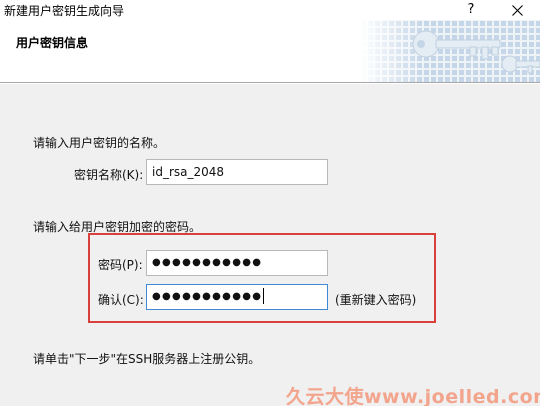 The height and width of the screenshot is (406, 540). What do you see at coordinates (237, 172) in the screenshot?
I see `key-name-input: id_rsa_2048` at bounding box center [237, 172].